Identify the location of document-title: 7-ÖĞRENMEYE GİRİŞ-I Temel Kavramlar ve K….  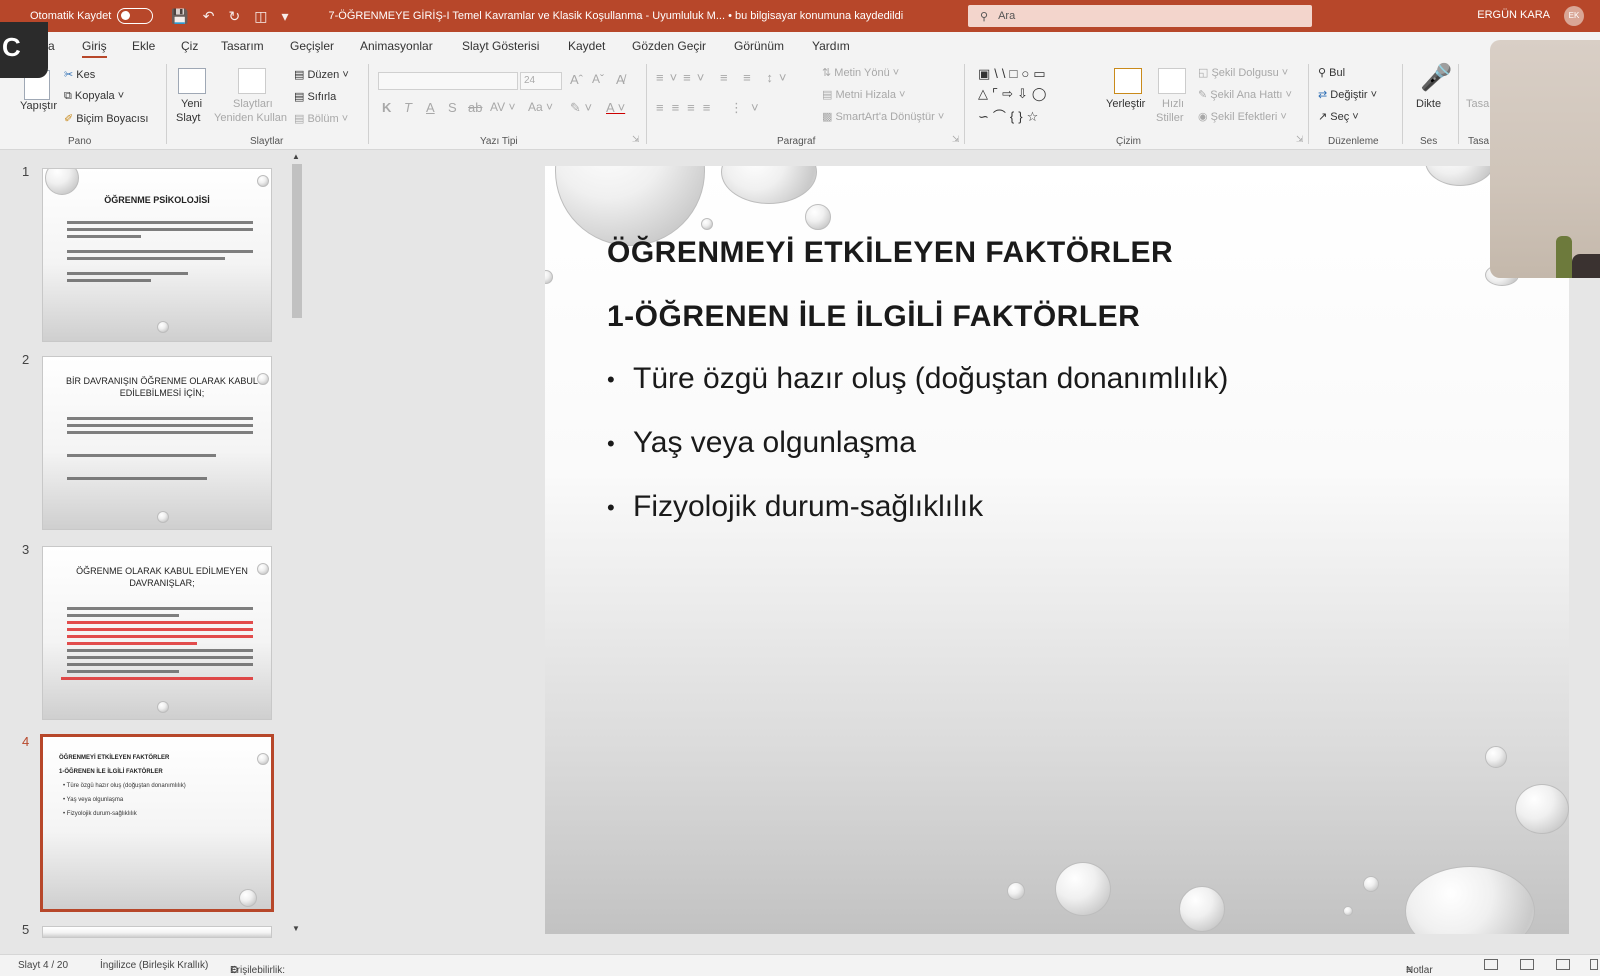
(616, 16).